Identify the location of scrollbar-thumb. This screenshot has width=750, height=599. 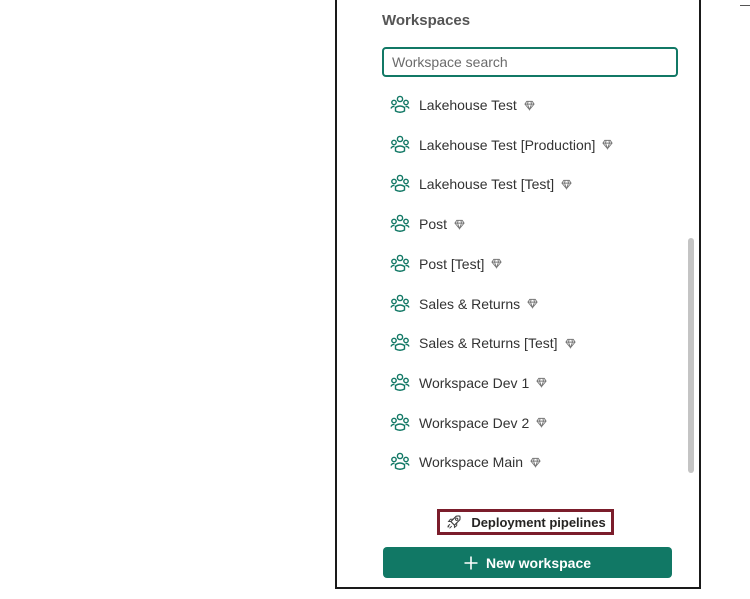
(691, 355).